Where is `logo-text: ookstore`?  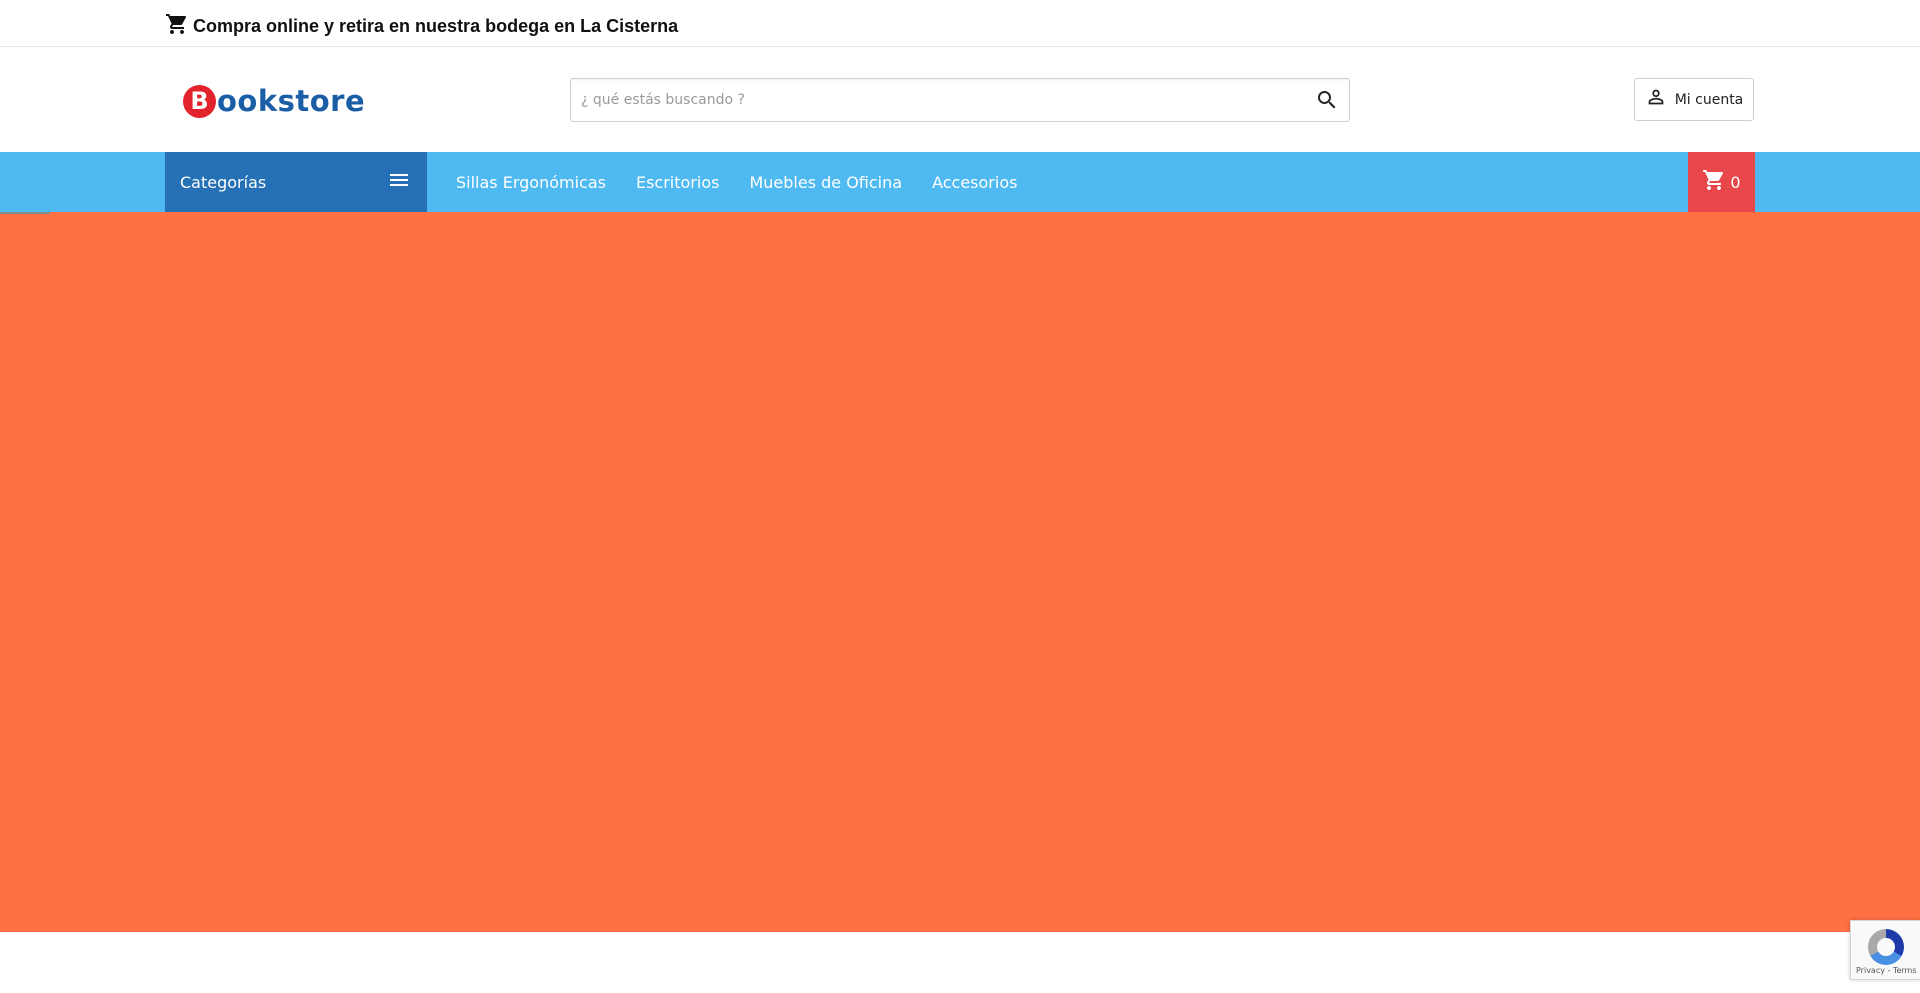 logo-text: ookstore is located at coordinates (291, 101).